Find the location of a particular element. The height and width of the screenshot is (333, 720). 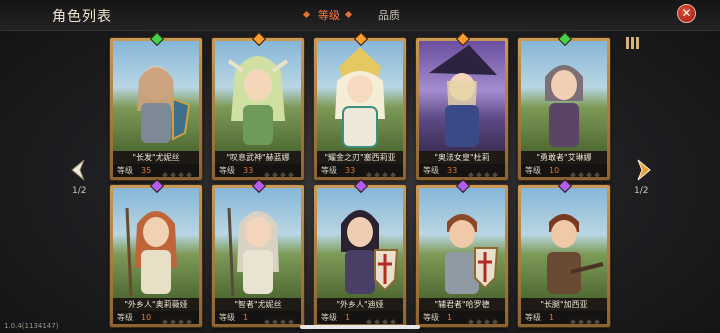

tab-quality: 品质 is located at coordinates (389, 15).